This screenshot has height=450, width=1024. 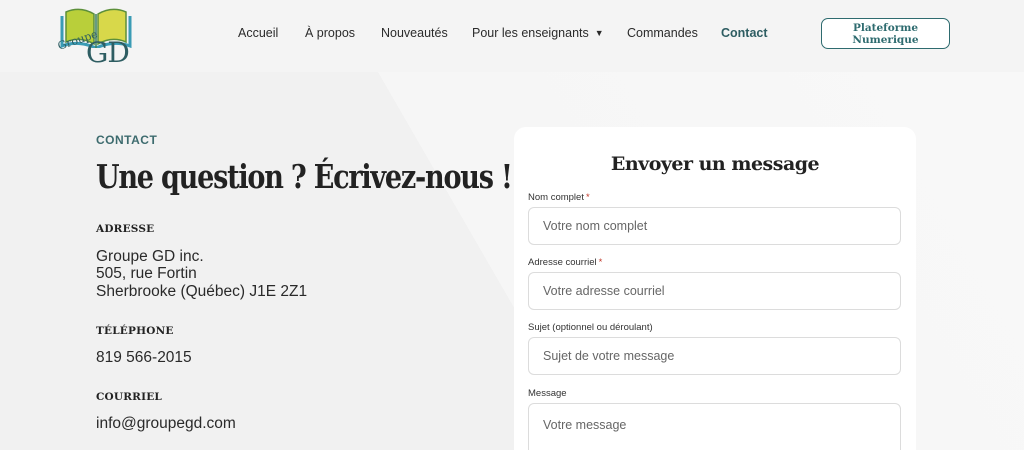 I want to click on nav-item-contact: Contact, so click(x=744, y=33).